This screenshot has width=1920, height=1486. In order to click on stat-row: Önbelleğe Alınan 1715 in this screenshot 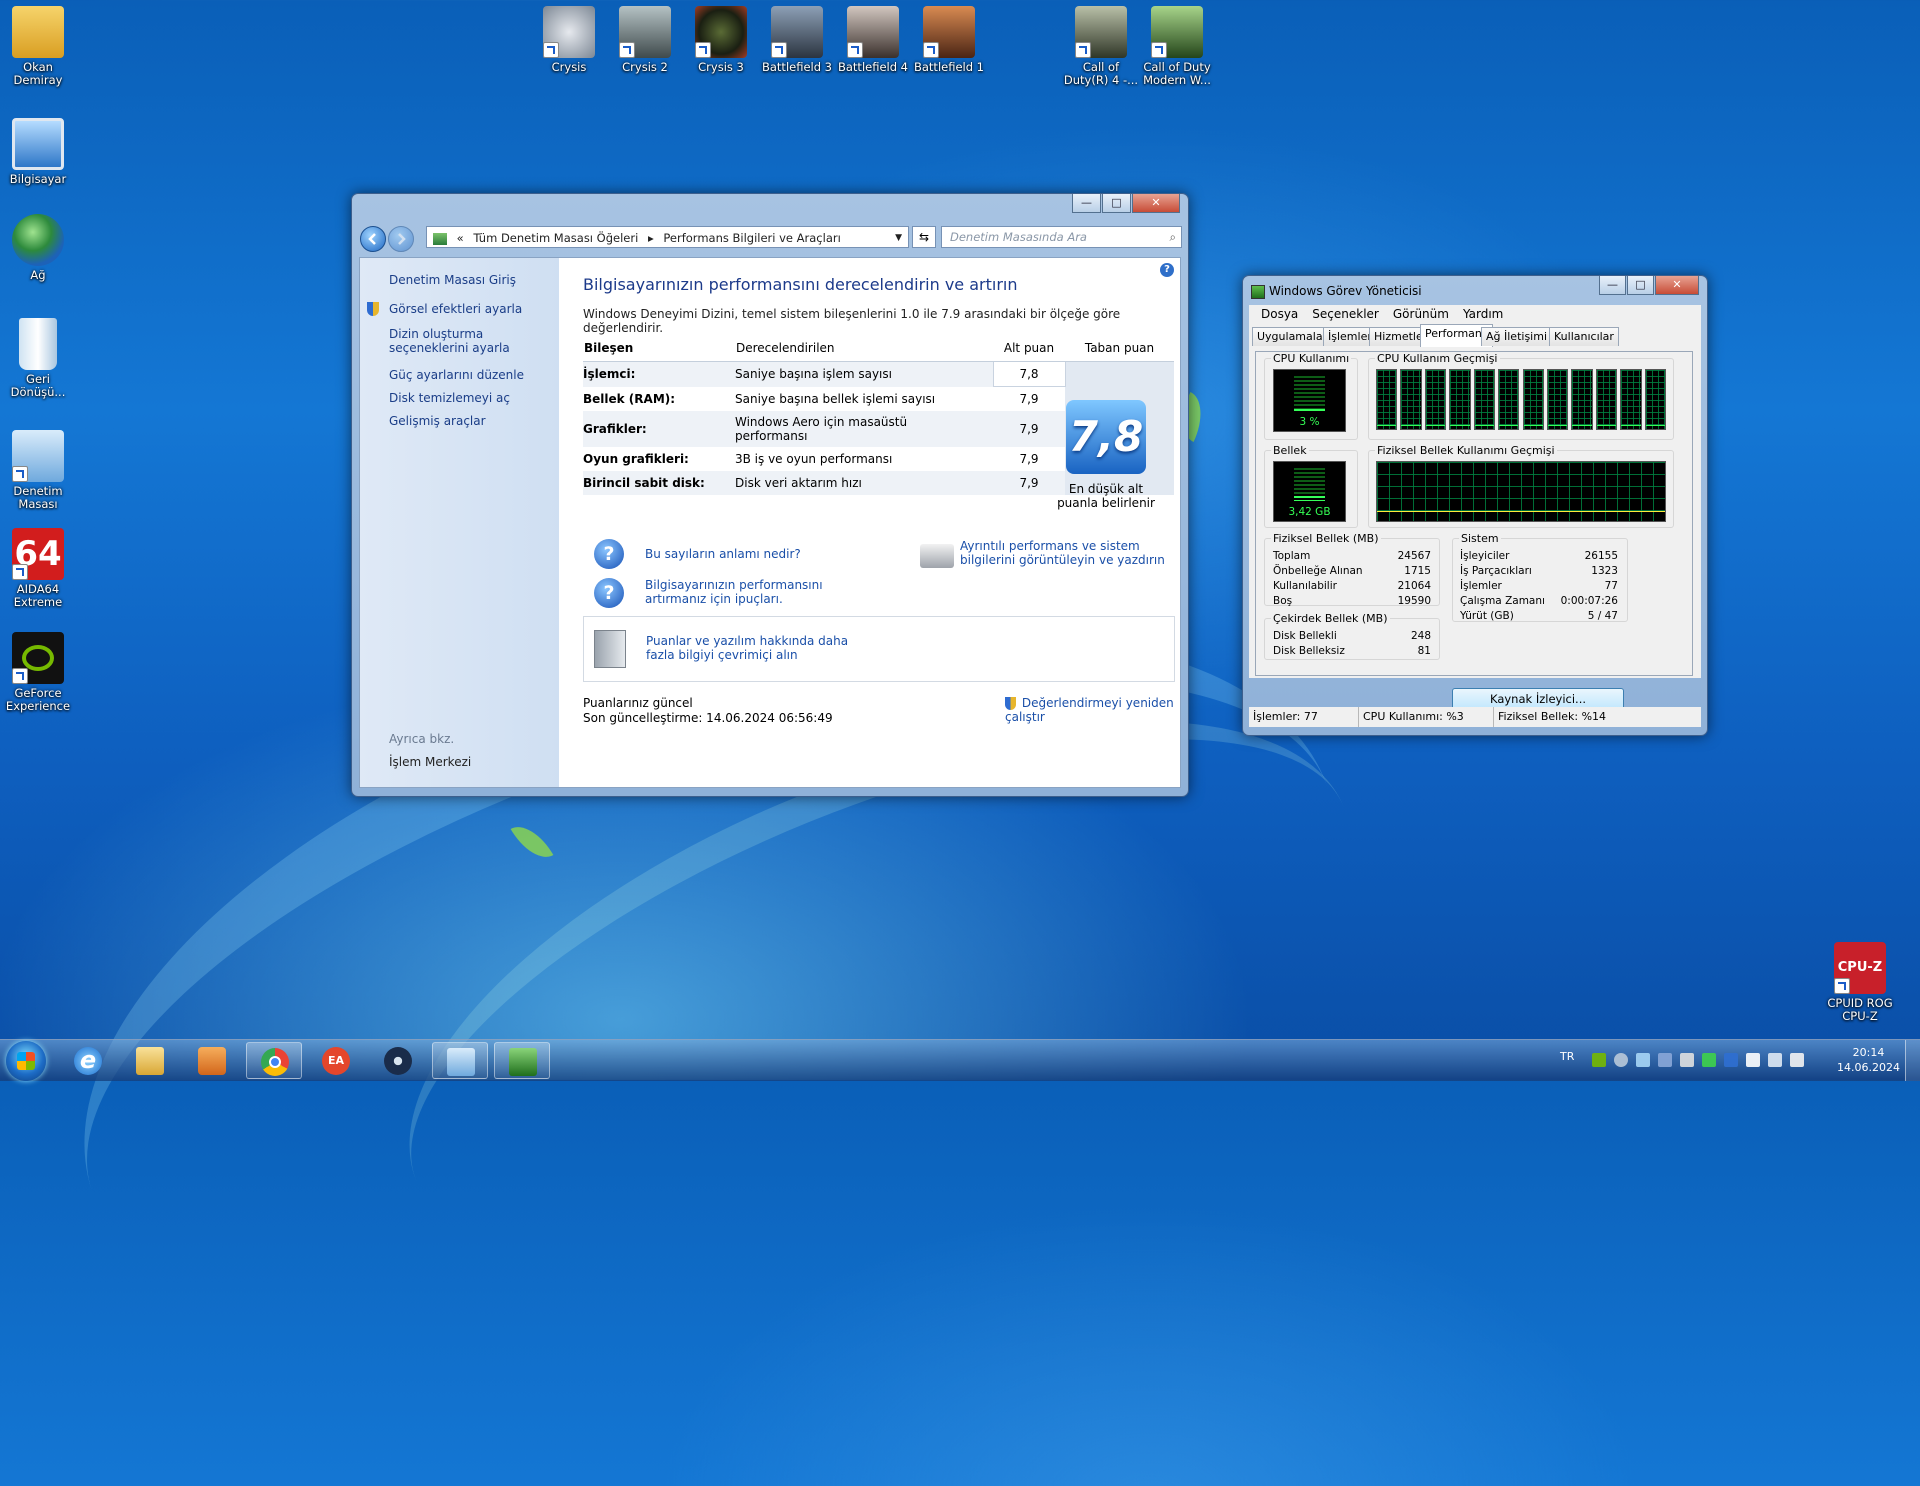, I will do `click(1352, 571)`.